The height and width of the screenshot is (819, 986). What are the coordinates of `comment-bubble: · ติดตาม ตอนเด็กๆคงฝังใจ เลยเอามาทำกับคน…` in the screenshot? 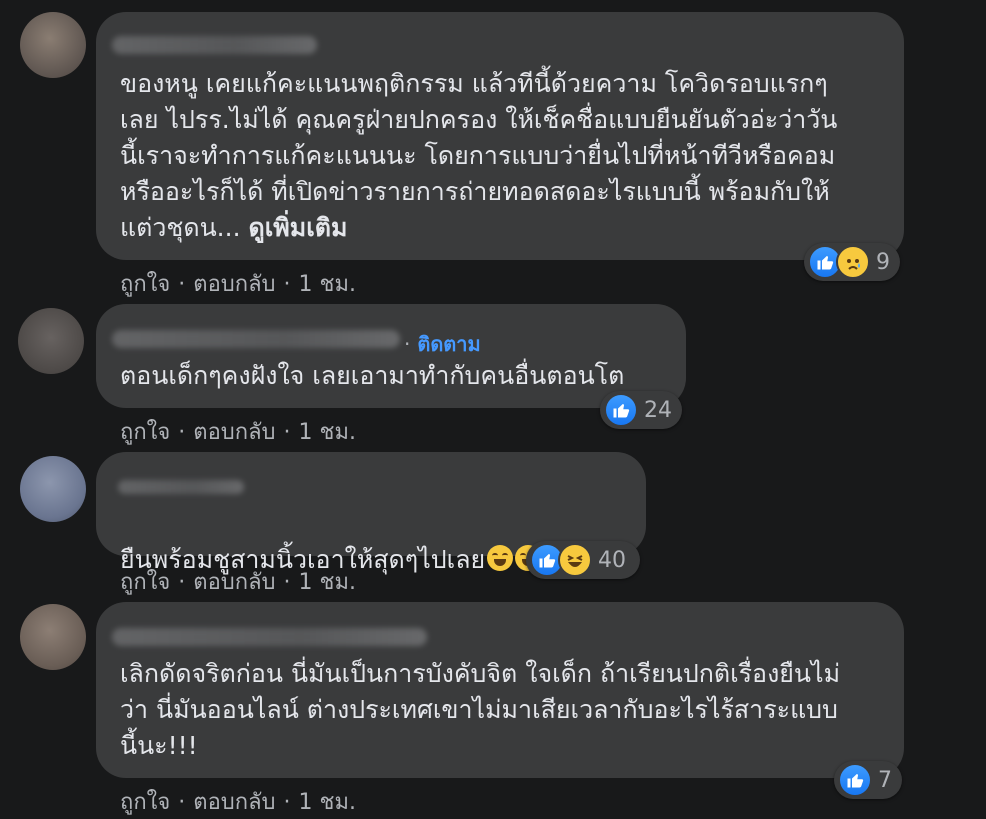 It's located at (391, 356).